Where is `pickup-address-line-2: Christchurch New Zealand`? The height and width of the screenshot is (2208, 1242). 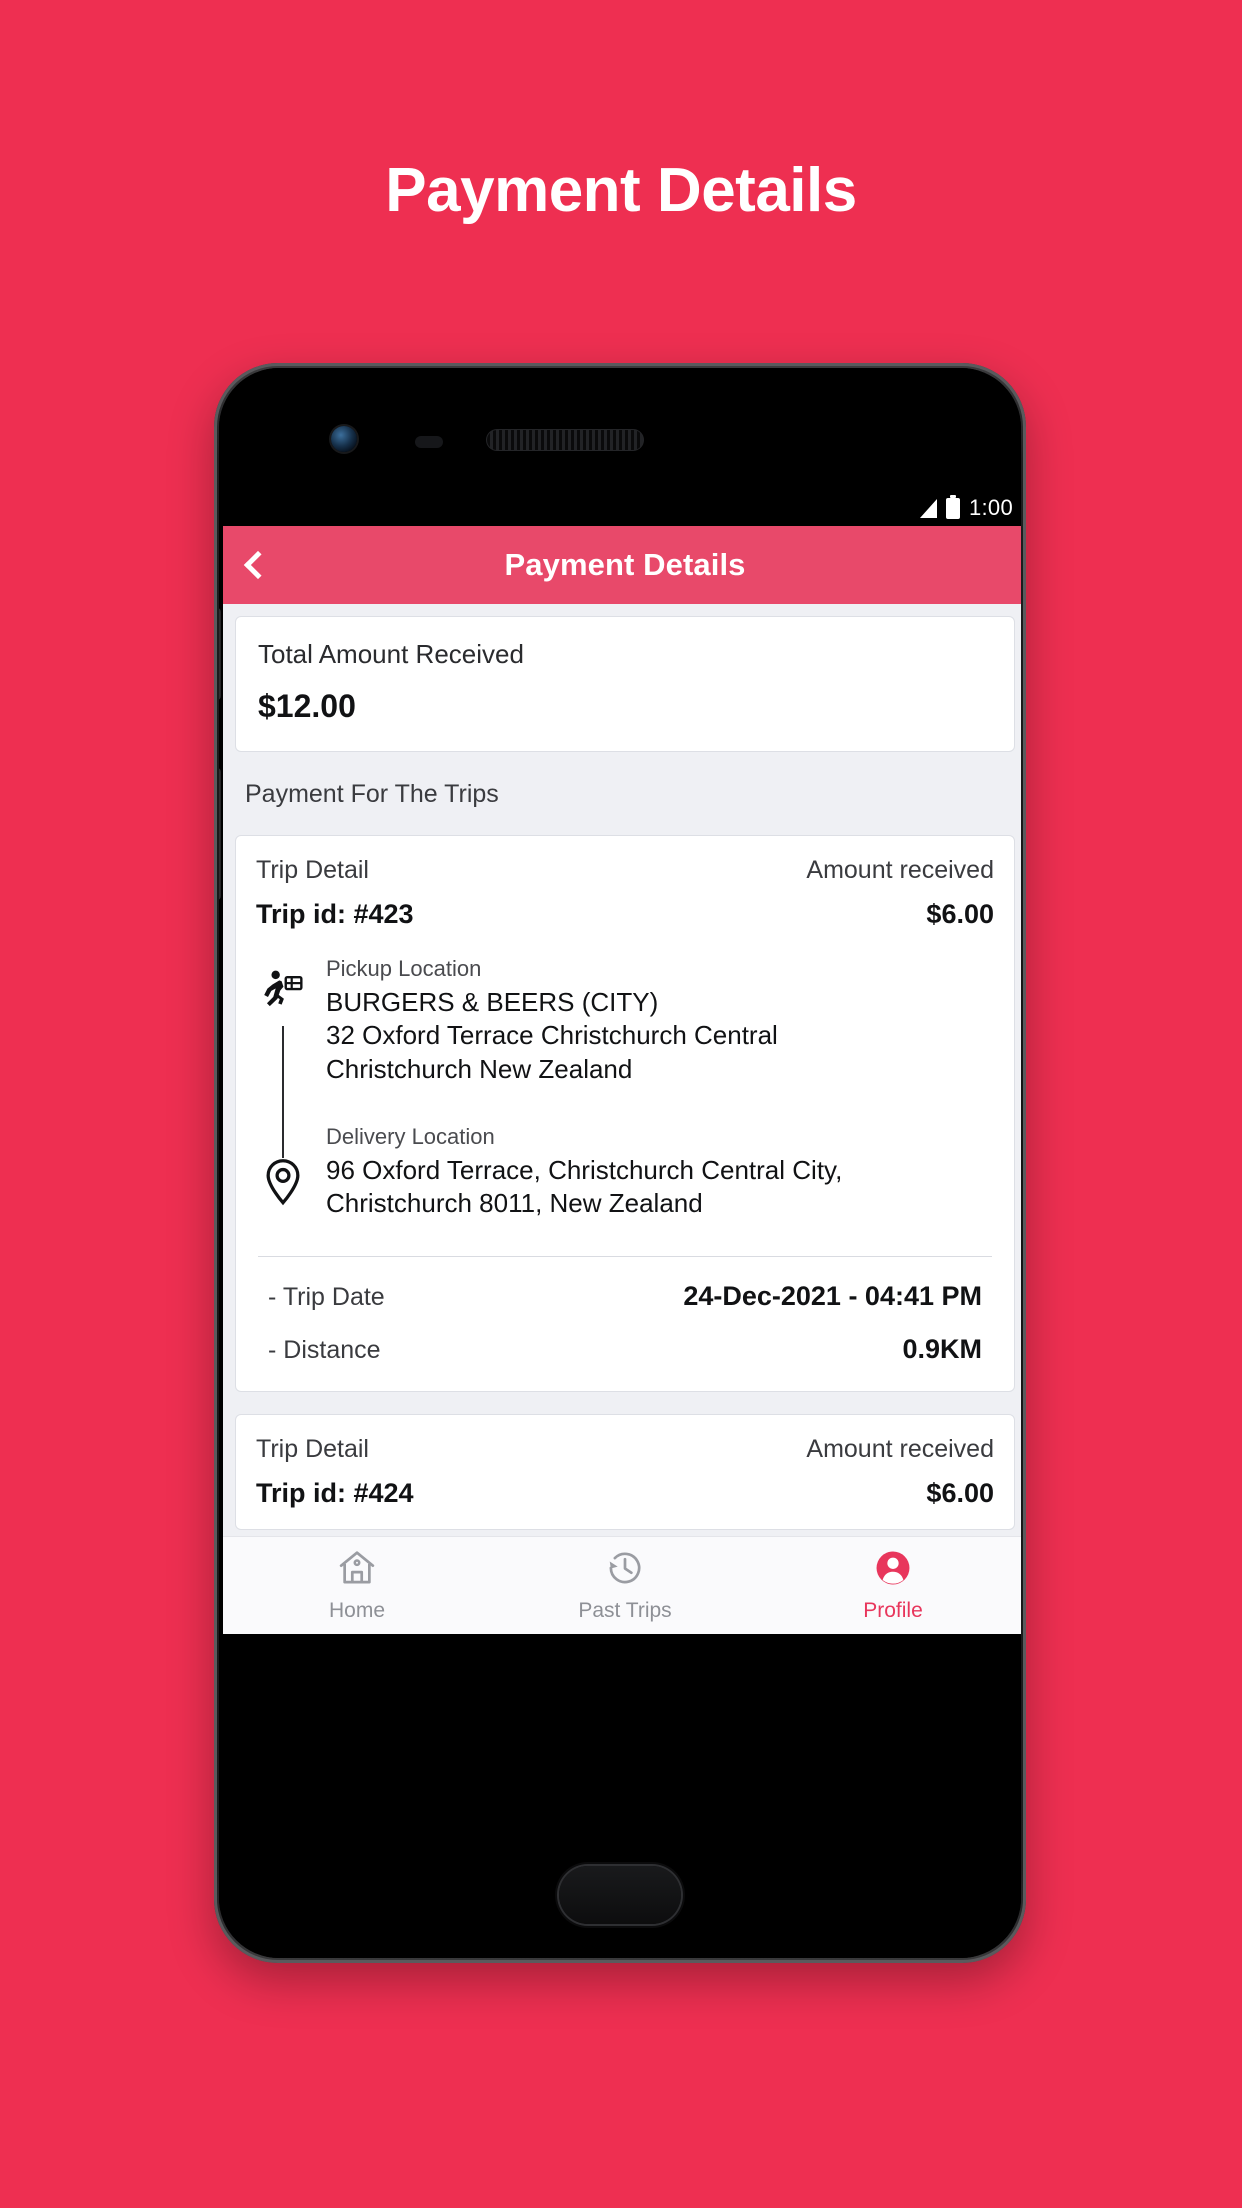
pickup-address-line-2: Christchurch New Zealand is located at coordinates (479, 1068).